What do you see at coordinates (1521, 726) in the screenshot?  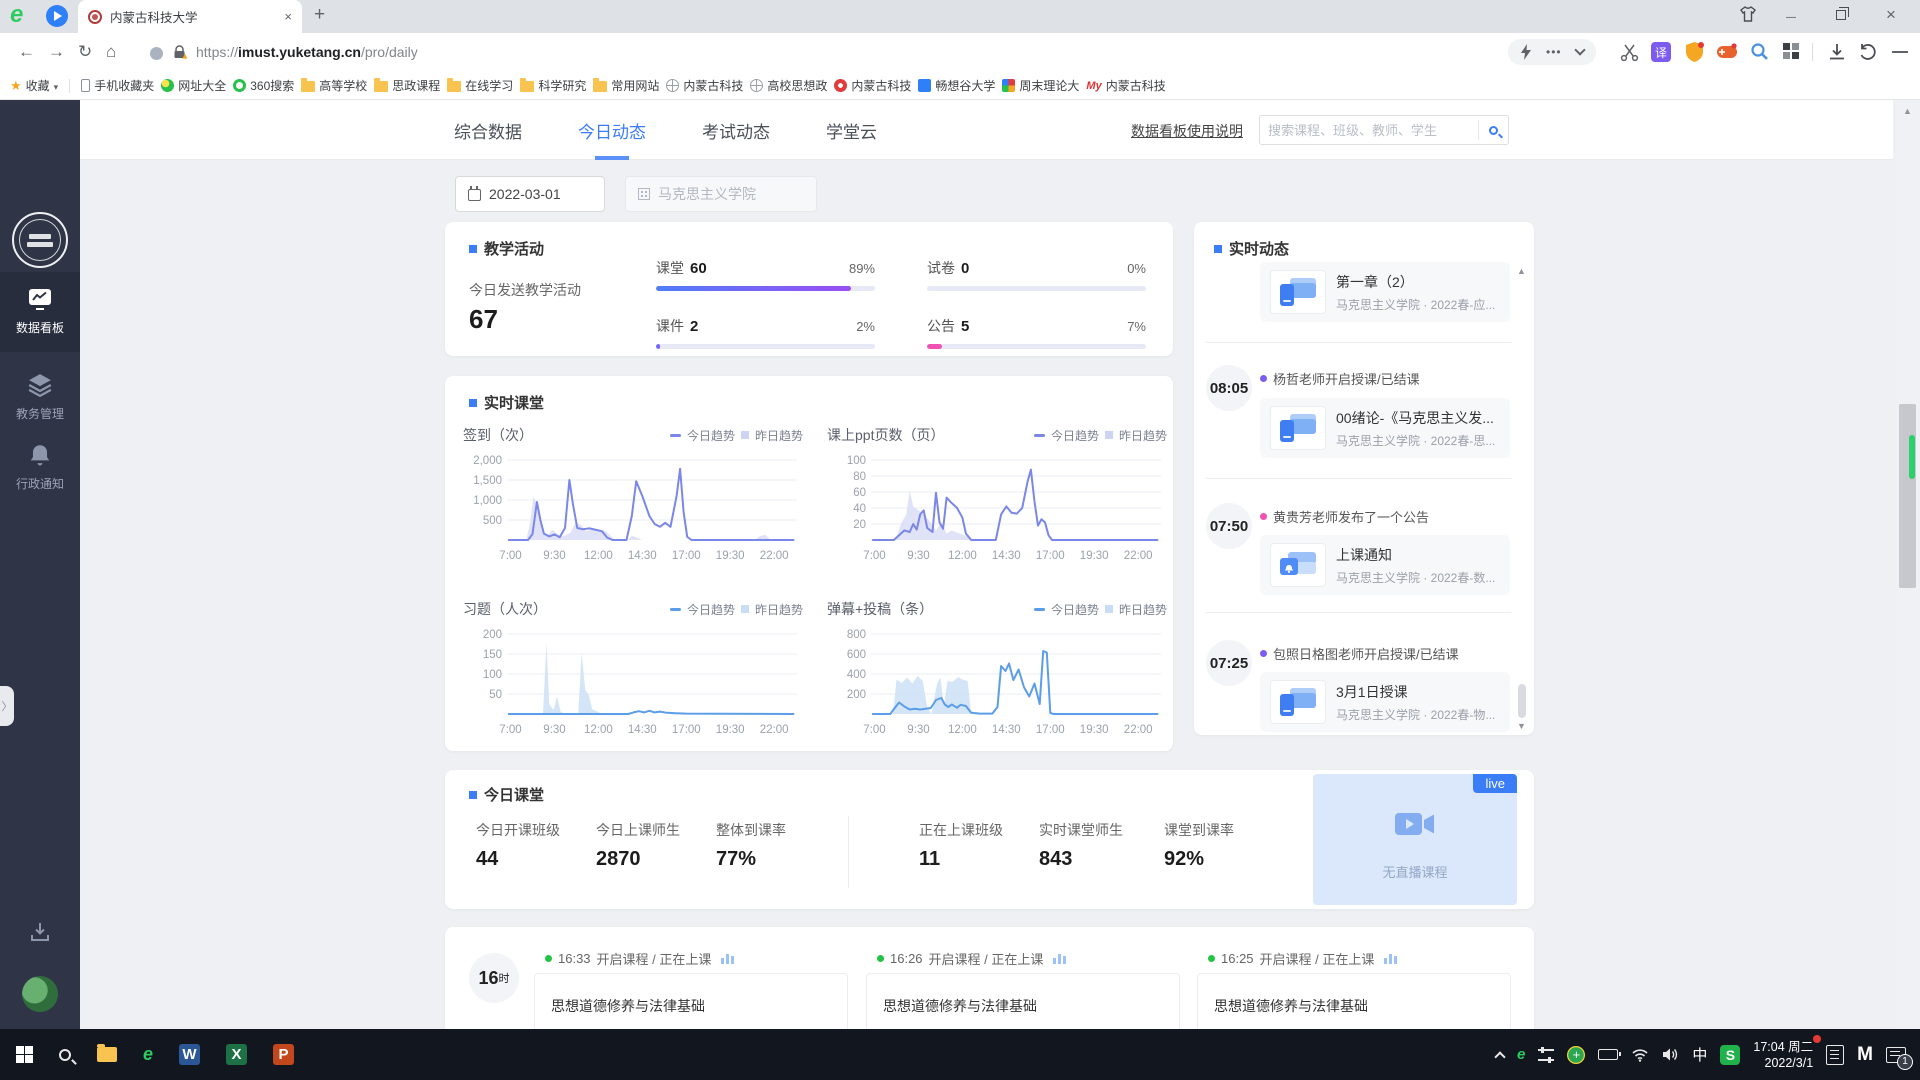 I see `feed-scroll-down-icon` at bounding box center [1521, 726].